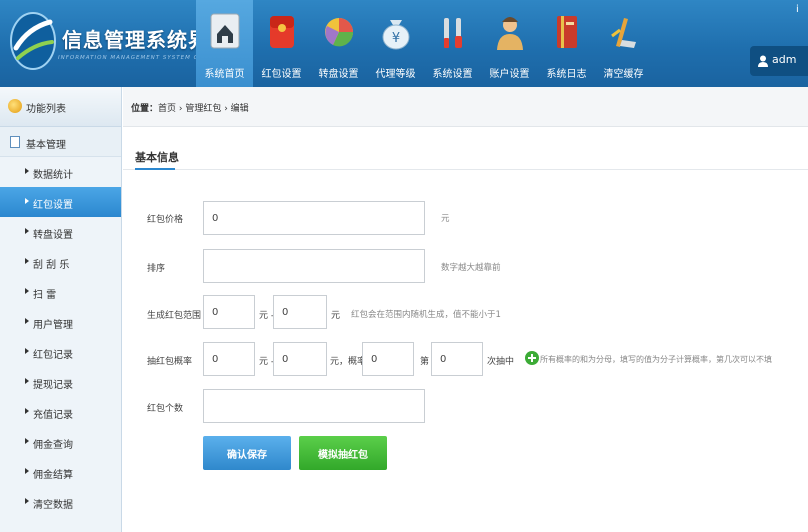  Describe the element at coordinates (224, 74) in the screenshot. I see `nav-label: 系统首页` at that location.